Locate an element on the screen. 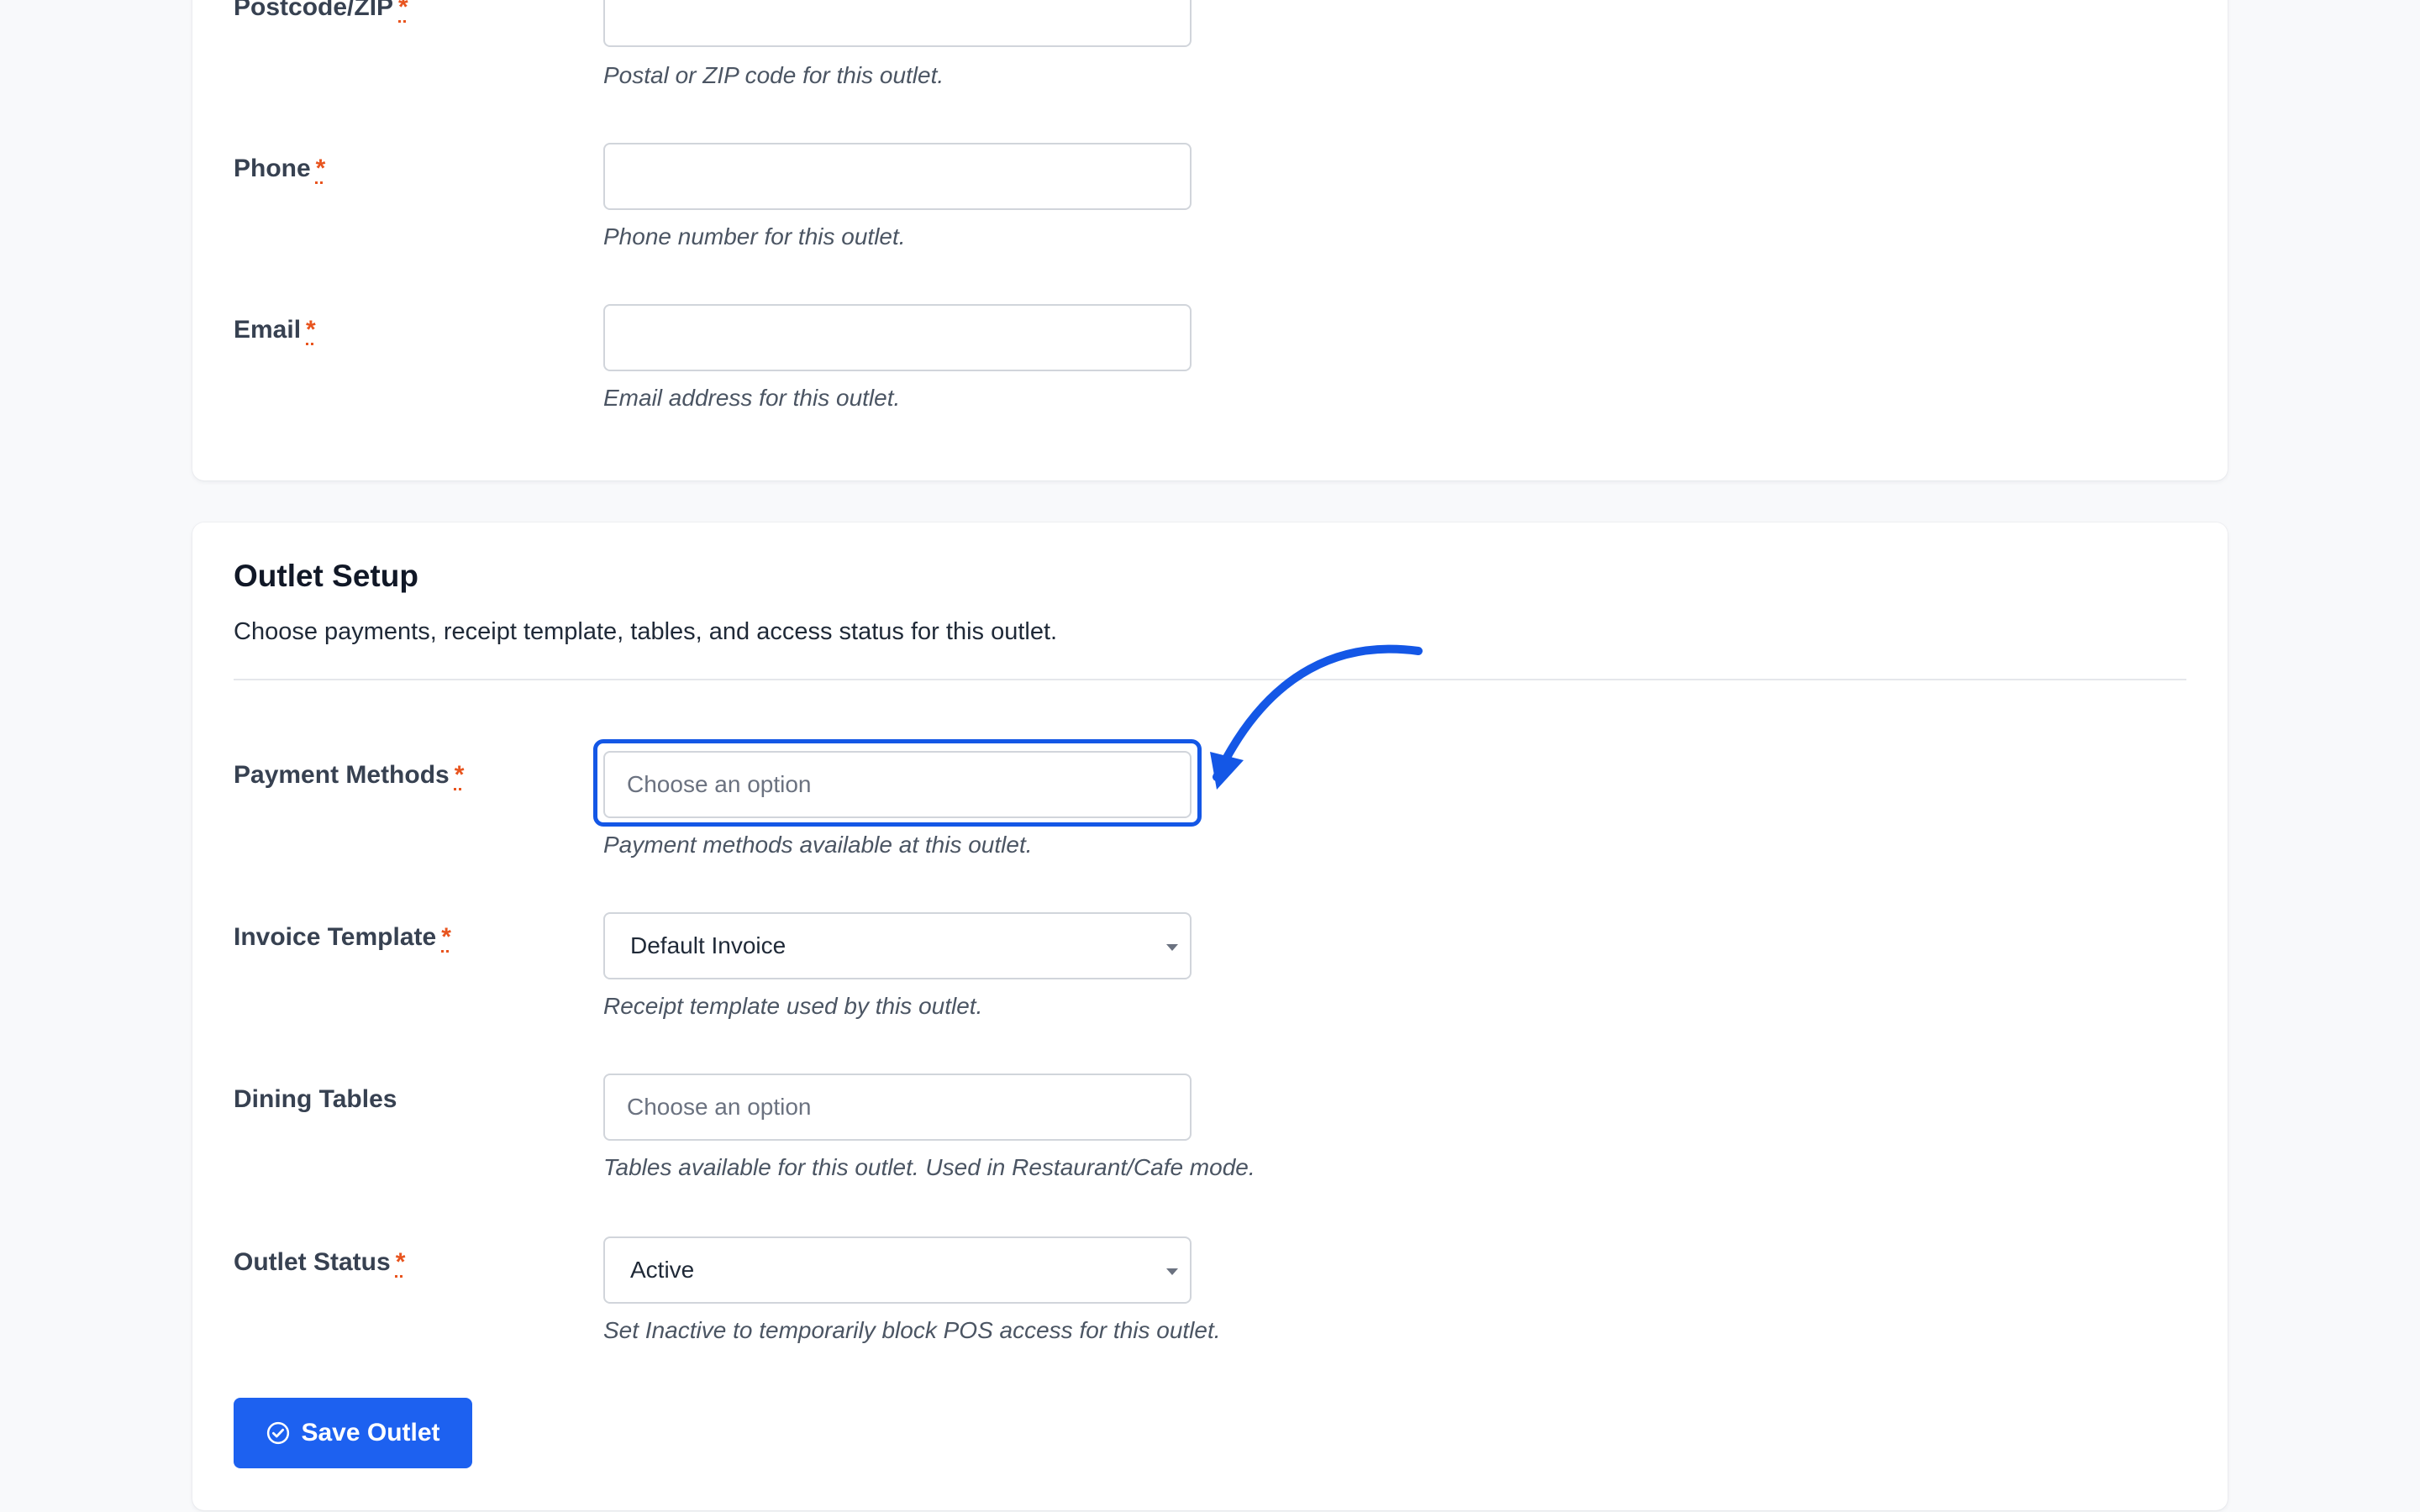 This screenshot has width=2420, height=1512. check-circle-icon is located at coordinates (278, 1433).